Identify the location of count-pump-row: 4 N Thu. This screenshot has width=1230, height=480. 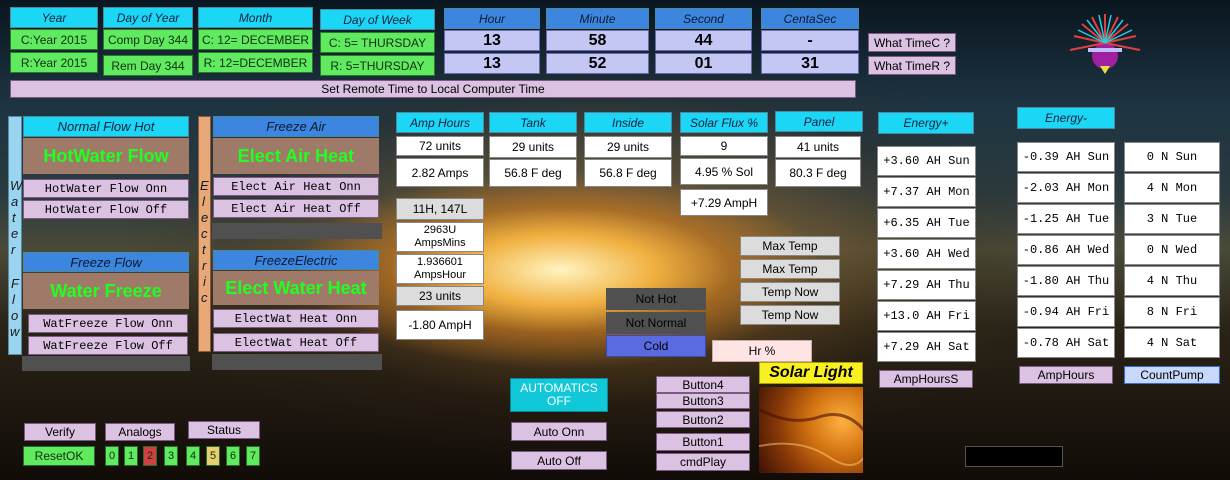
(1172, 281).